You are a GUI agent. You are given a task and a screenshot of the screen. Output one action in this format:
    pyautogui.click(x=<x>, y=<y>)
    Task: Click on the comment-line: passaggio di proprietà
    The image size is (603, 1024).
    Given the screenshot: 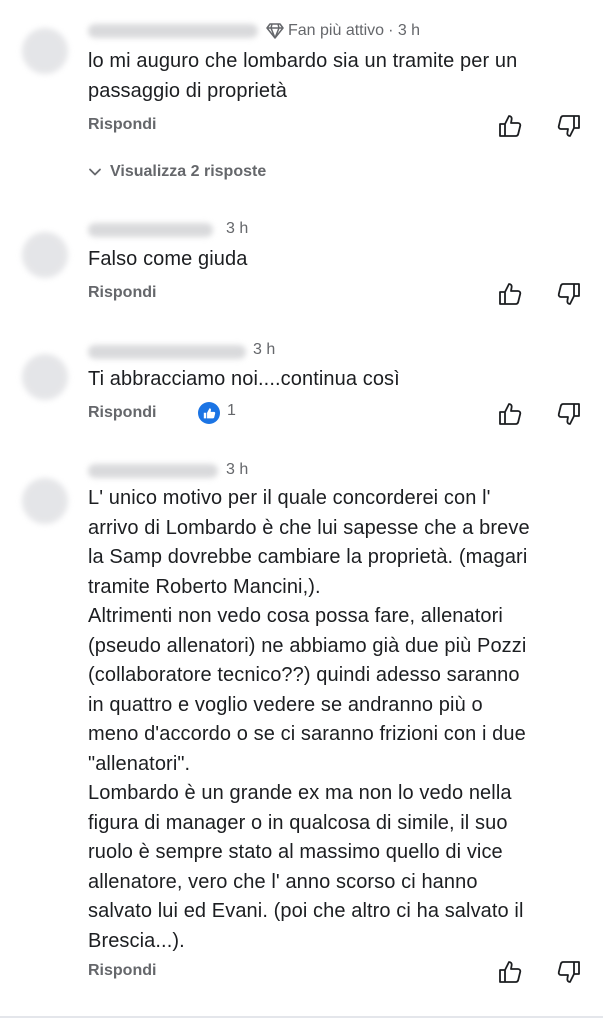 What is the action you would take?
    pyautogui.click(x=187, y=91)
    